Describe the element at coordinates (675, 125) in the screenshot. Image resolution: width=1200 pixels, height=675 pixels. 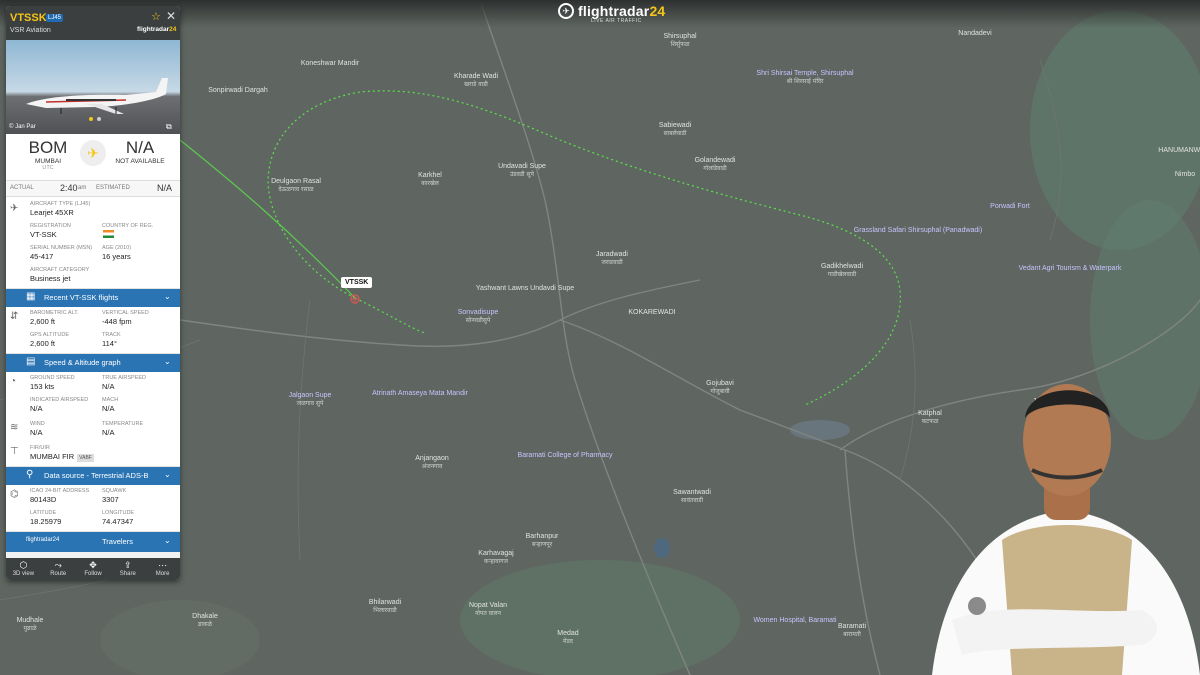
I see `map-label: Sabiewadi` at that location.